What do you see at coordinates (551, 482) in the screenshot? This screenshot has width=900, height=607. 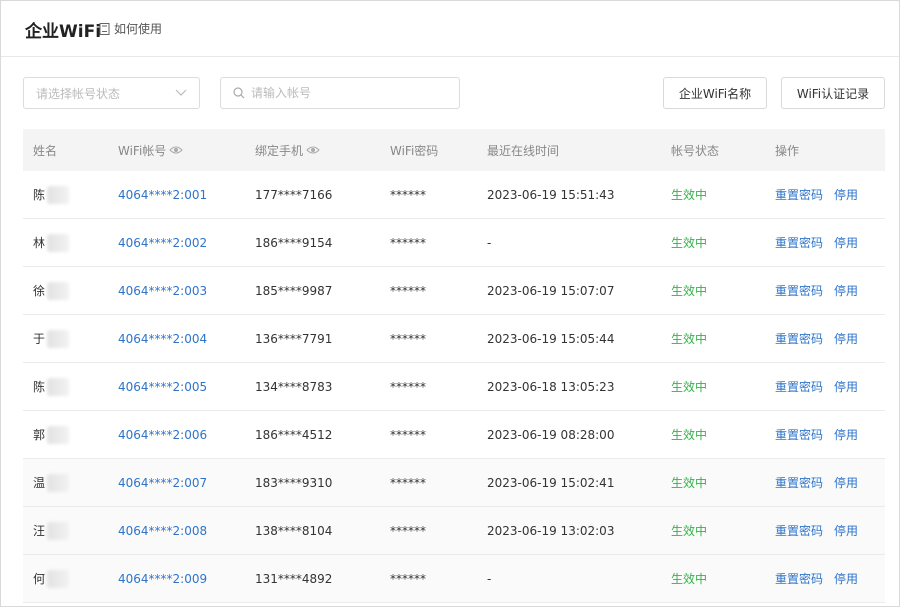 I see `cell-last-online: 2023-06-19 15:02:41` at bounding box center [551, 482].